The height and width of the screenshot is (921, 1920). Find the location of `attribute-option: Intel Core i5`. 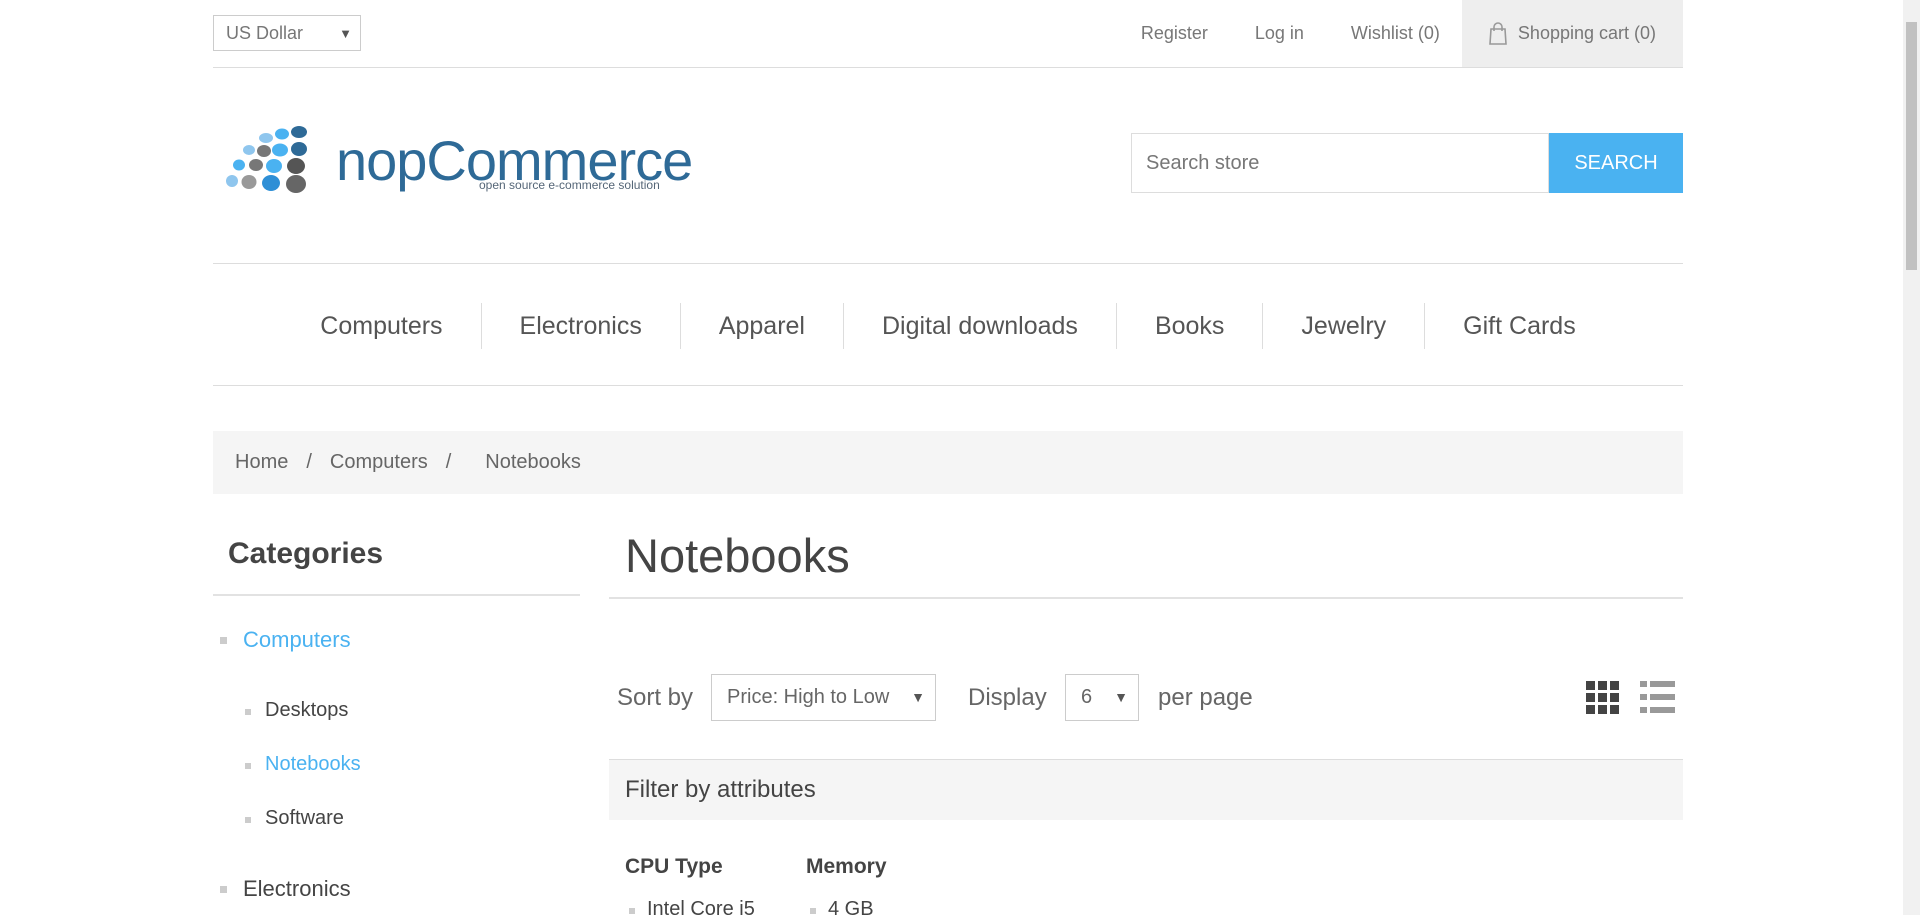

attribute-option: Intel Core i5 is located at coordinates (692, 909).